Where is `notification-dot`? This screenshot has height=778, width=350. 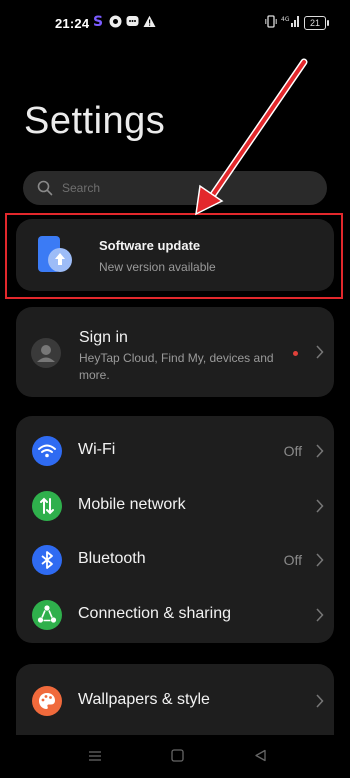
notification-dot is located at coordinates (295, 353).